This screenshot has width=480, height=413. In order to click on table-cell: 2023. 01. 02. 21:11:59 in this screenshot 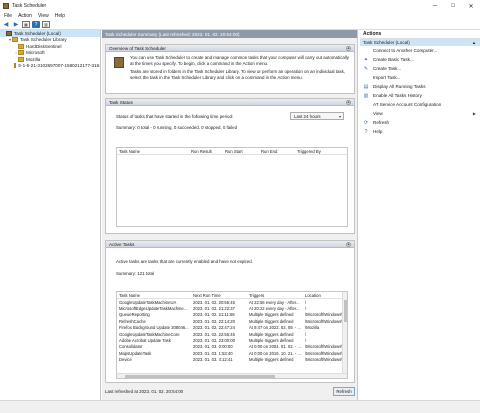, I will do `click(214, 315)`.